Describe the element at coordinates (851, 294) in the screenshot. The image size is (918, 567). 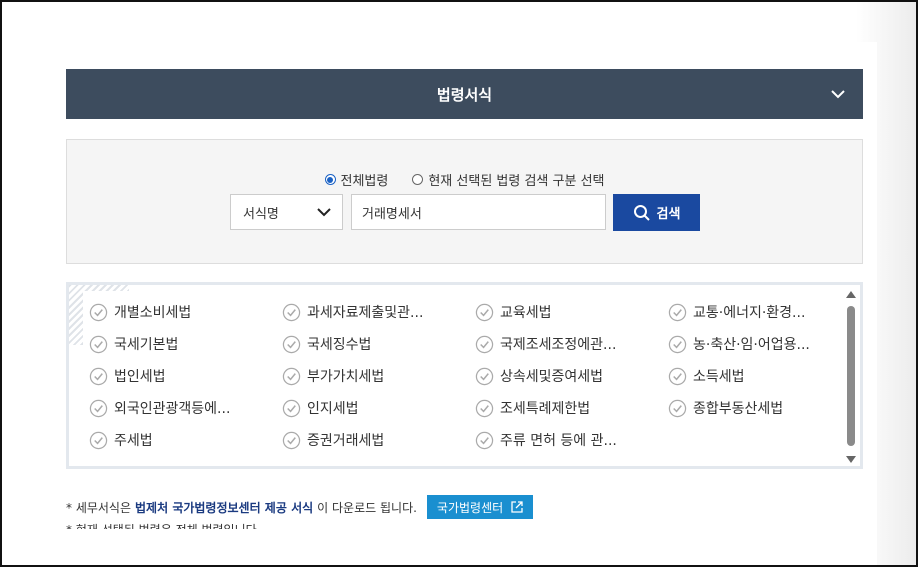
I see `scroll-up-arrow` at that location.